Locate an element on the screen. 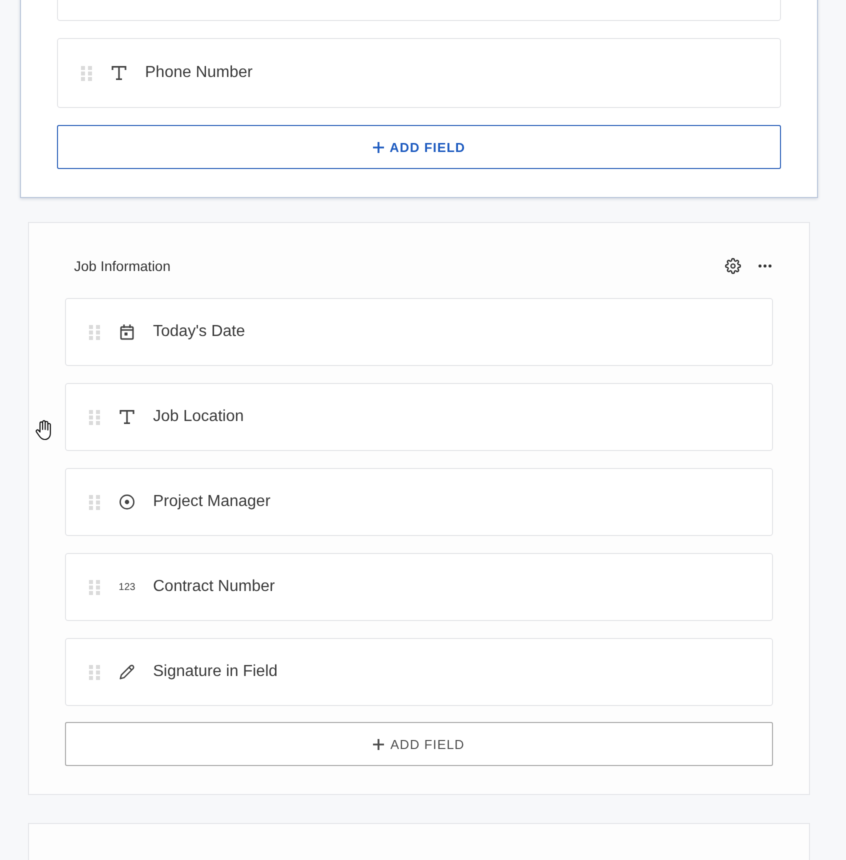 This screenshot has height=860, width=846. field-row: Today's Date is located at coordinates (419, 332).